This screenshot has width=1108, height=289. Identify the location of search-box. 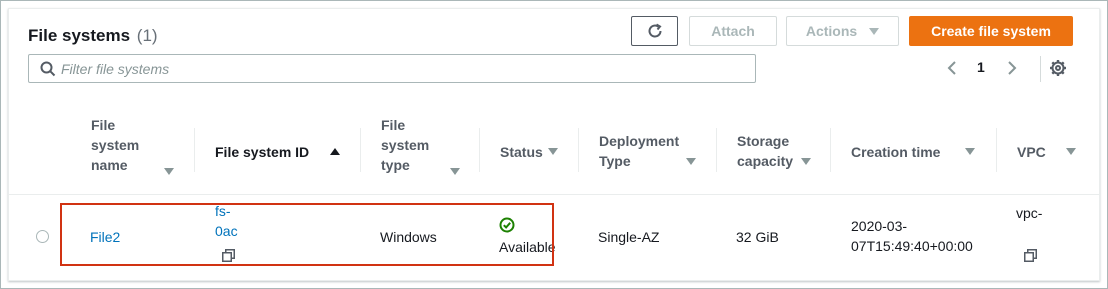
(392, 68).